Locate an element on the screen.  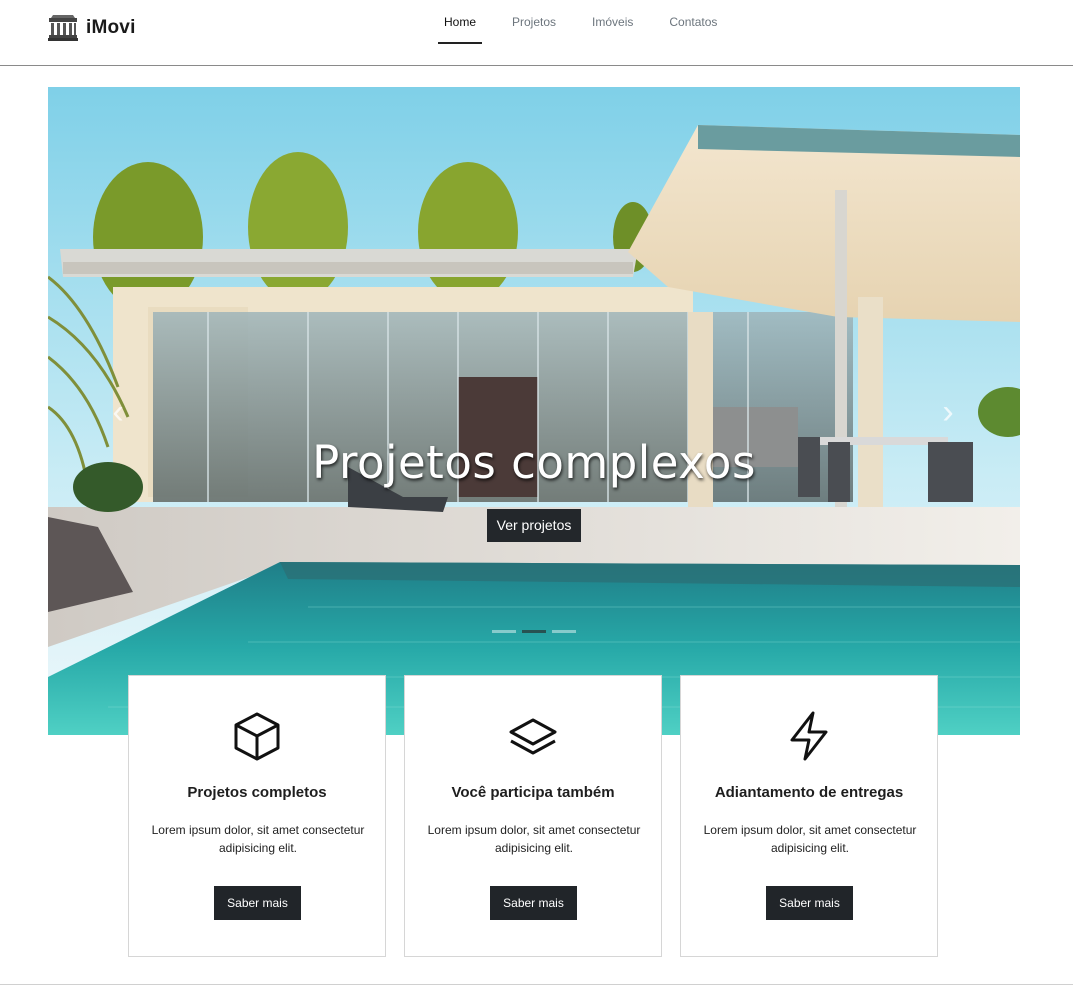
chevron-left-icon: ‹ is located at coordinates (118, 411).